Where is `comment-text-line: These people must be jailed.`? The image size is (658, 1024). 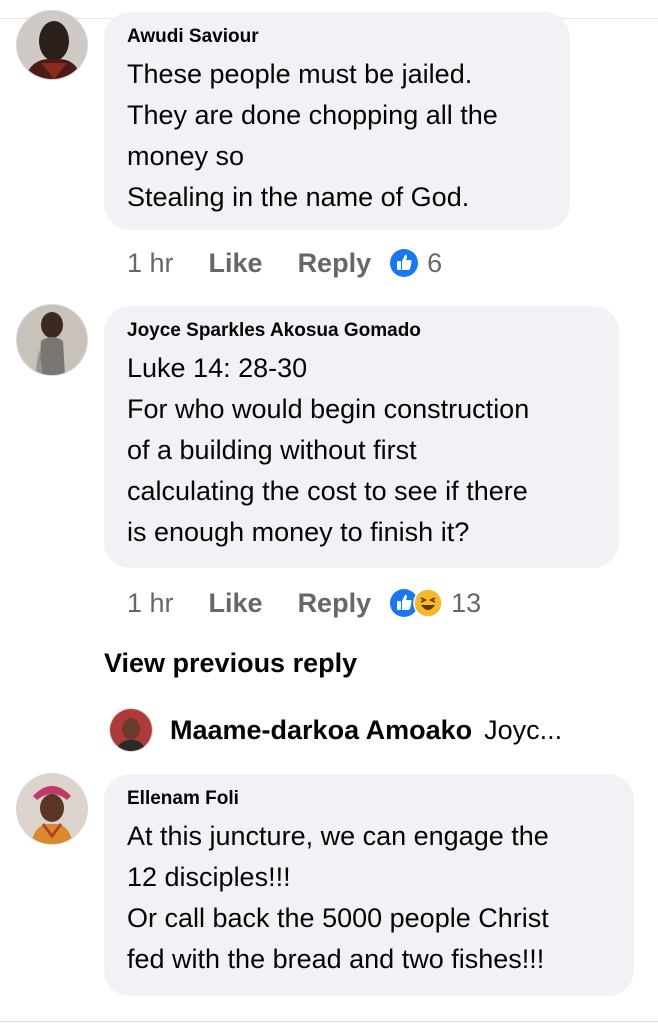
comment-text-line: These people must be jailed. is located at coordinates (300, 74).